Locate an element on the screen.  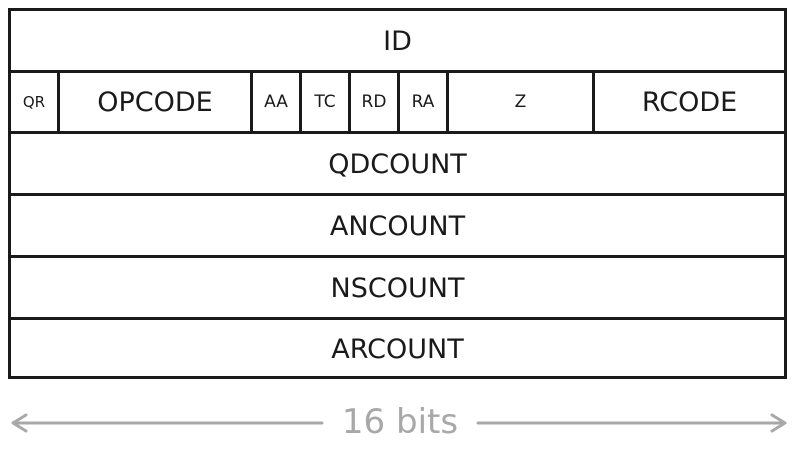
width-label: 16 bits is located at coordinates (400, 422).